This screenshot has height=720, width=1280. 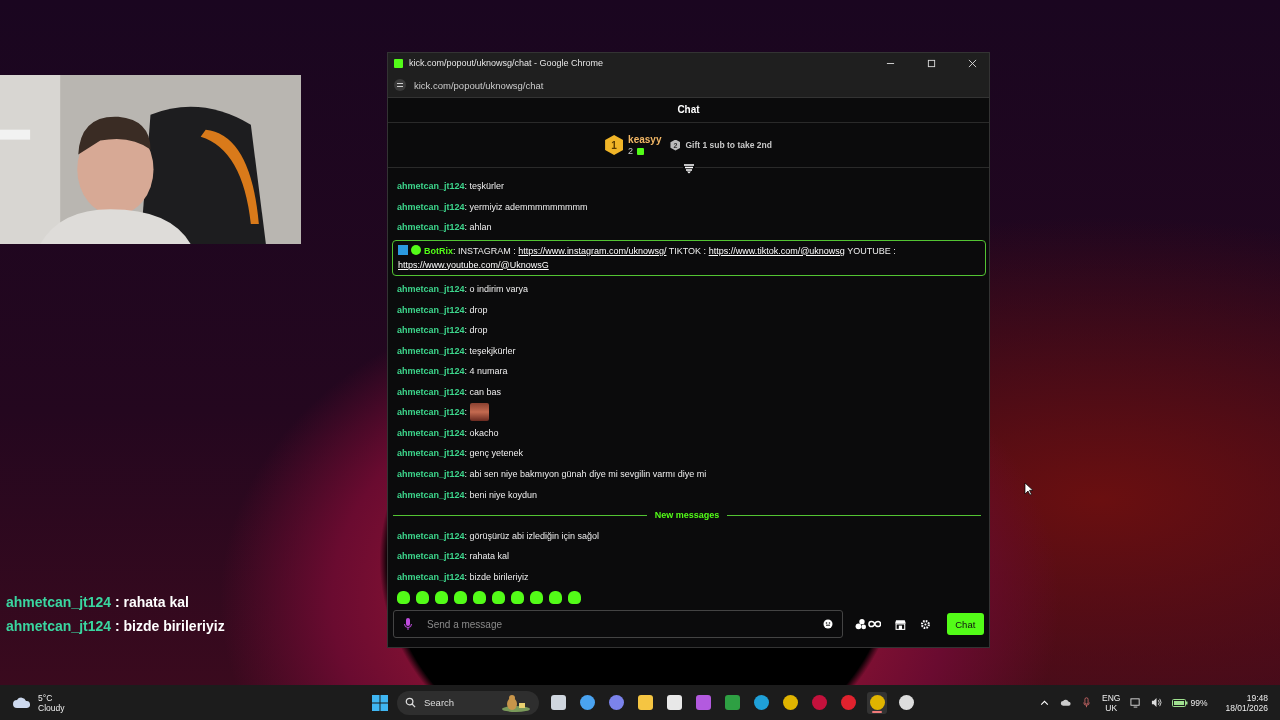 I want to click on chat-message: ahmetcan_jt124: o indirim varya, so click(x=463, y=289).